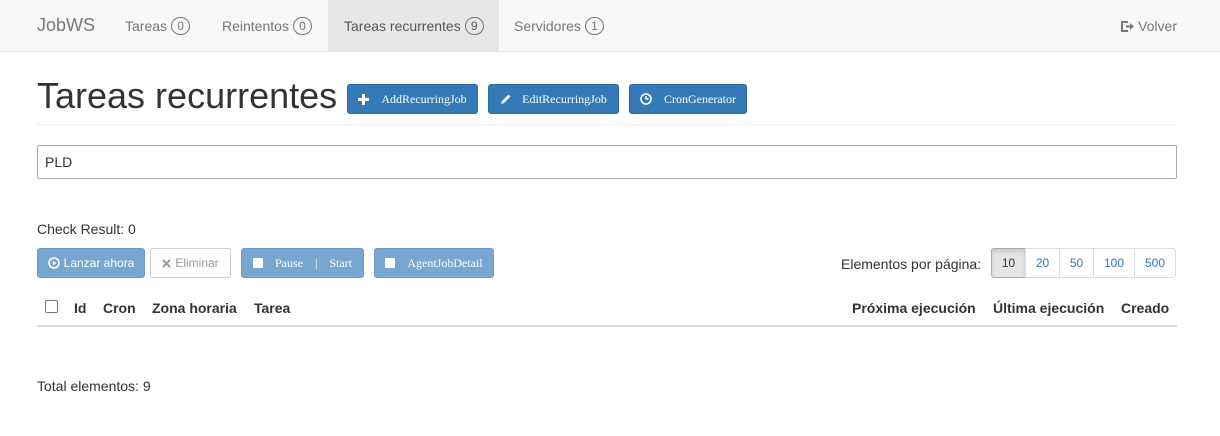  Describe the element at coordinates (167, 263) in the screenshot. I see `close-icon` at that location.